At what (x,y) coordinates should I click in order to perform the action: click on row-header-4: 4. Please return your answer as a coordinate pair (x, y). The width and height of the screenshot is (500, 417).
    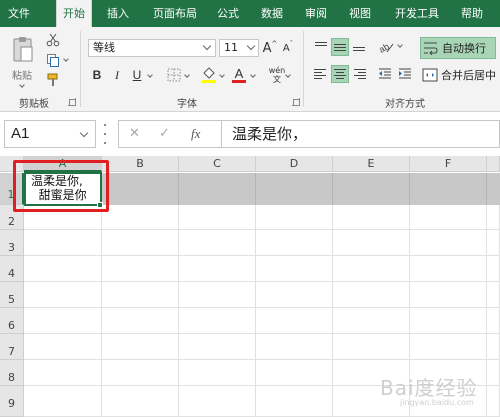
    Looking at the image, I should click on (12, 269).